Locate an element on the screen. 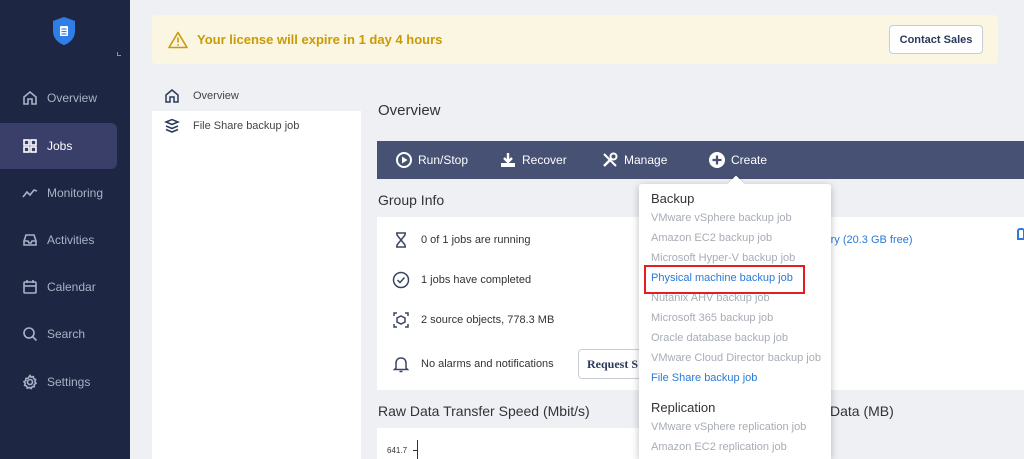 This screenshot has height=459, width=1024. trend-line-icon is located at coordinates (30, 193).